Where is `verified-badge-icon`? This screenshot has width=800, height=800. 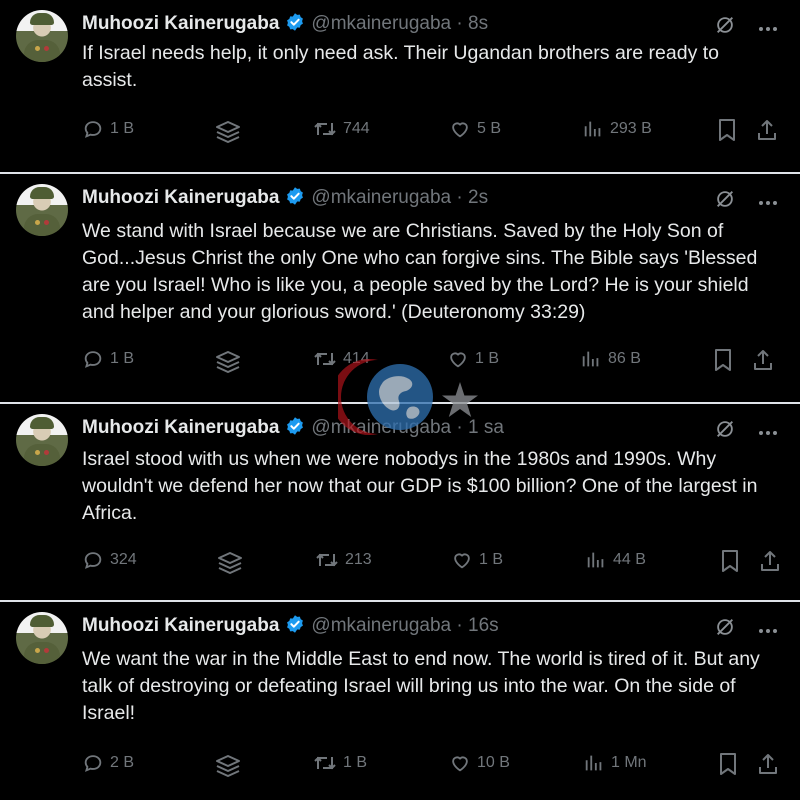
verified-badge-icon is located at coordinates (295, 429).